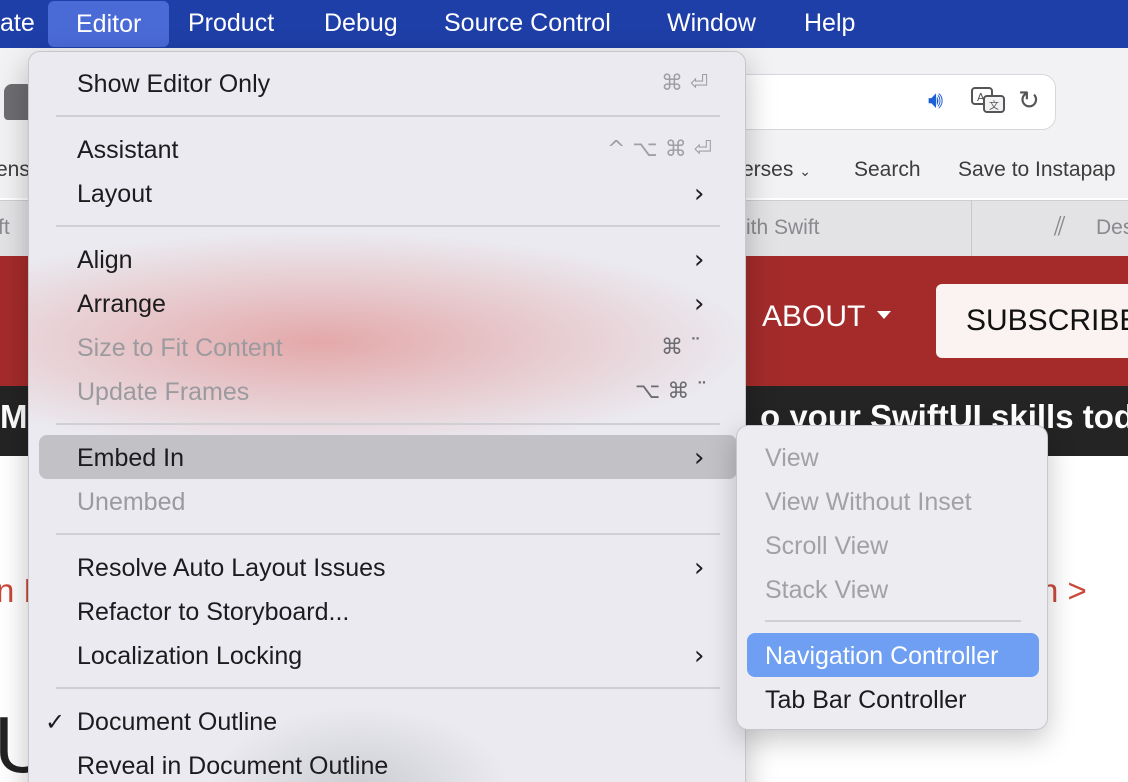  Describe the element at coordinates (881, 656) in the screenshot. I see `submenu-navigation-controller: Navigation Controller` at that location.